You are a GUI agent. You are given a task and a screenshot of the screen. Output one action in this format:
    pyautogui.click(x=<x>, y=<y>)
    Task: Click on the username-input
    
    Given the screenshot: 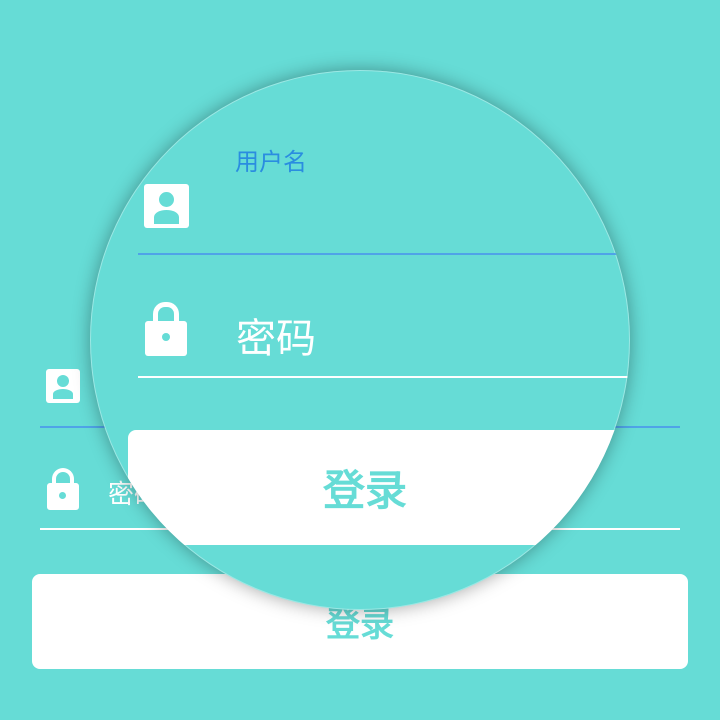 What is the action you would take?
    pyautogui.click(x=426, y=211)
    